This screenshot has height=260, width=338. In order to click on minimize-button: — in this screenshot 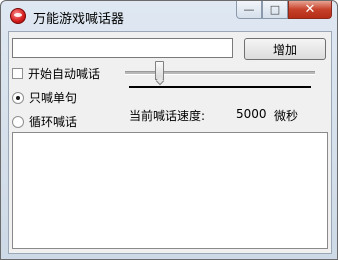, I will do `click(249, 10)`.